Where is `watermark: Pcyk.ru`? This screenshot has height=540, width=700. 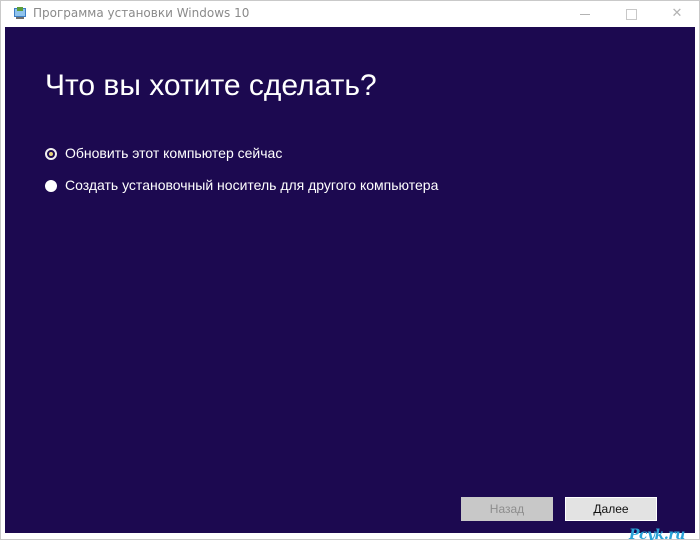
watermark: Pcyk.ru is located at coordinates (657, 533).